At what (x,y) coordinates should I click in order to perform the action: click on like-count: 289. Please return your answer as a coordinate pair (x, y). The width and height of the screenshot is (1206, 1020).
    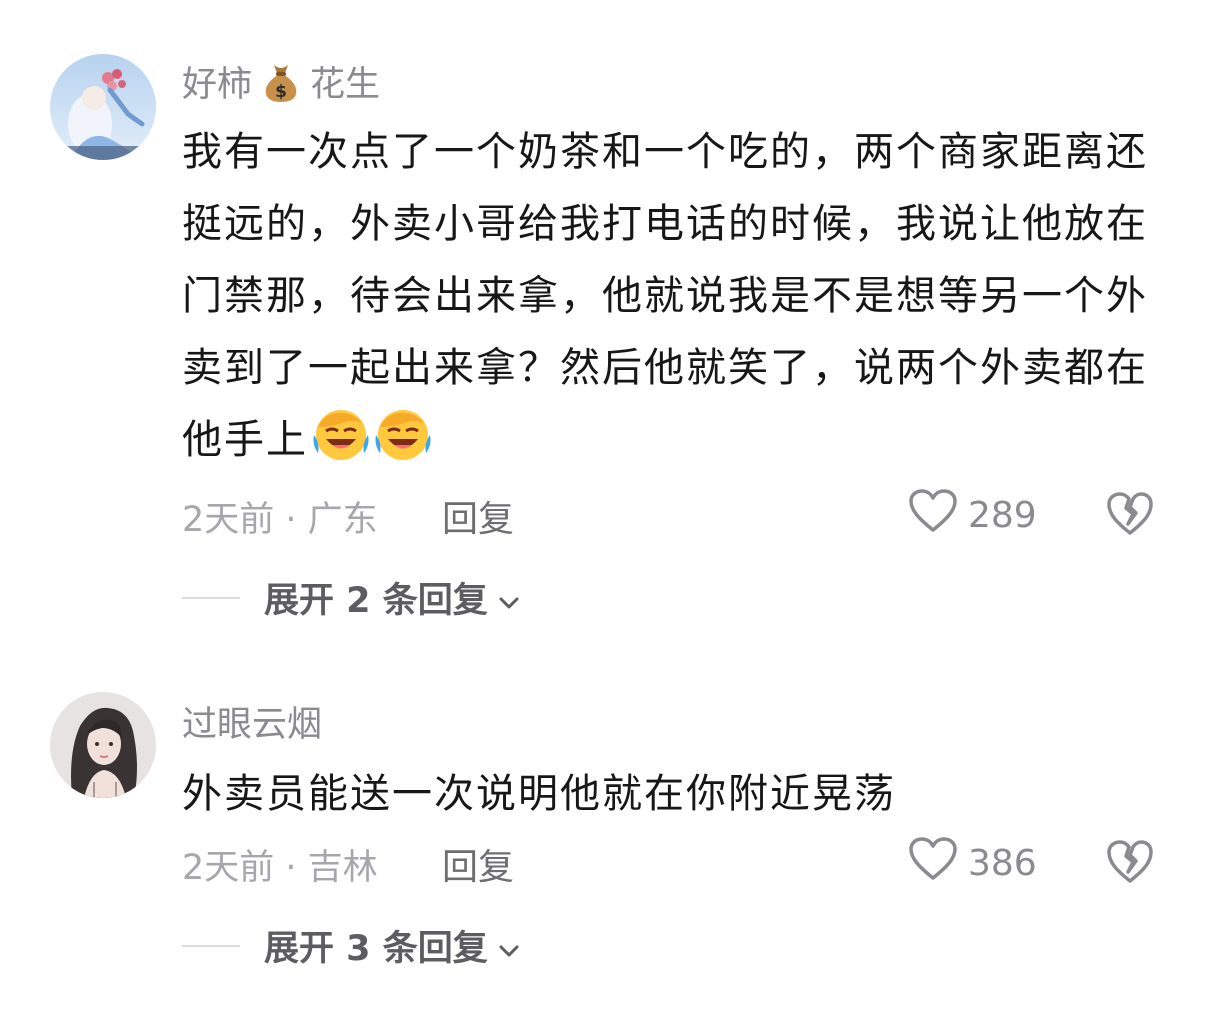
    Looking at the image, I should click on (1002, 515).